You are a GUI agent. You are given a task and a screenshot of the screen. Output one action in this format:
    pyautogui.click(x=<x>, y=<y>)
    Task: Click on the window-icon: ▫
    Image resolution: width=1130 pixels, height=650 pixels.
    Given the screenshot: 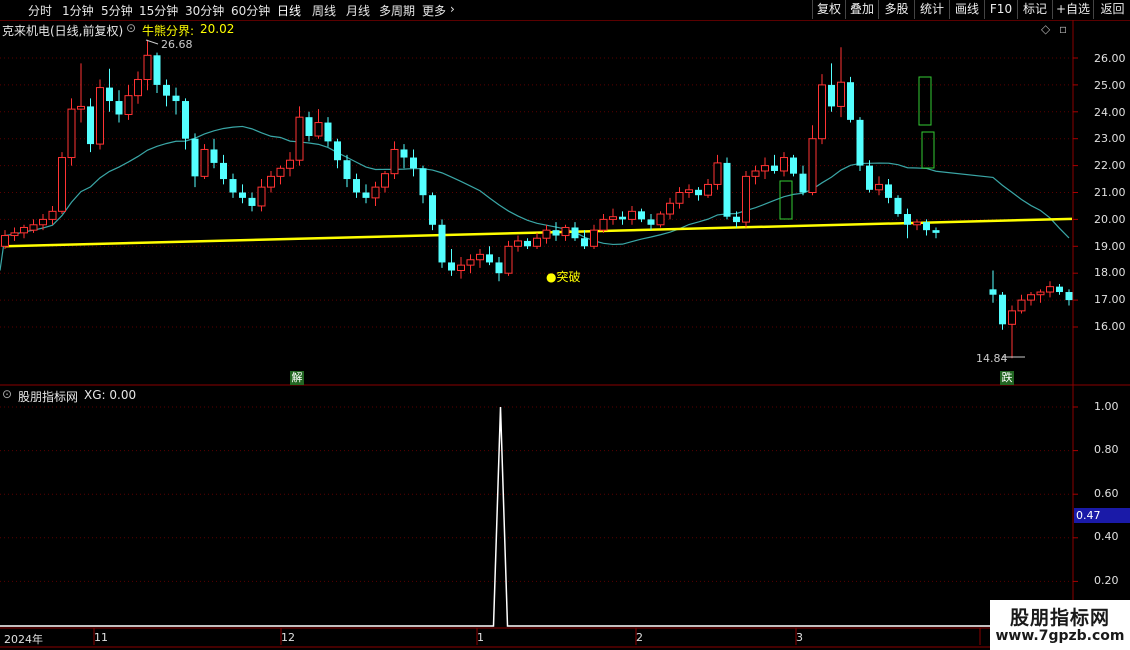 What is the action you would take?
    pyautogui.click(x=1063, y=29)
    